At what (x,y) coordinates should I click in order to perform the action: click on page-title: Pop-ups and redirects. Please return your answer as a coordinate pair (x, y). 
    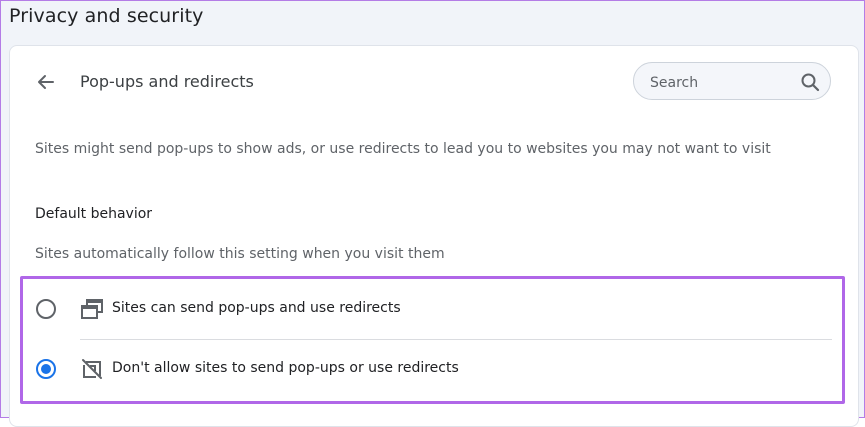
    Looking at the image, I should click on (167, 81).